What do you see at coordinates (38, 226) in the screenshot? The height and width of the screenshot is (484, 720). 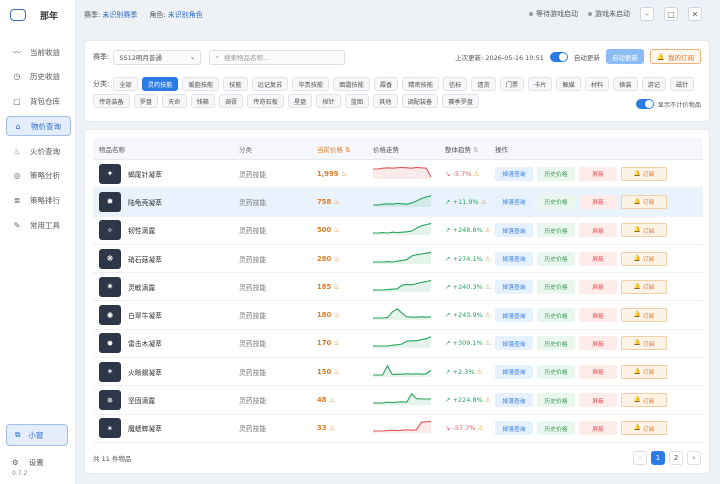 I see `sidebar-item-tools: ✎ 常用工具` at bounding box center [38, 226].